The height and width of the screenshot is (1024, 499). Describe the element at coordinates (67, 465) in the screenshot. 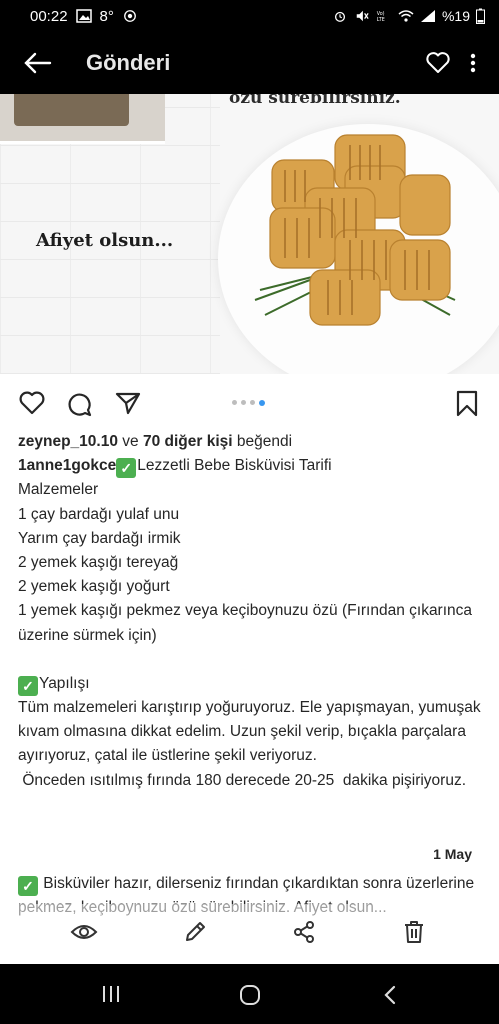

I see `author-username: 1anne1gokce` at that location.